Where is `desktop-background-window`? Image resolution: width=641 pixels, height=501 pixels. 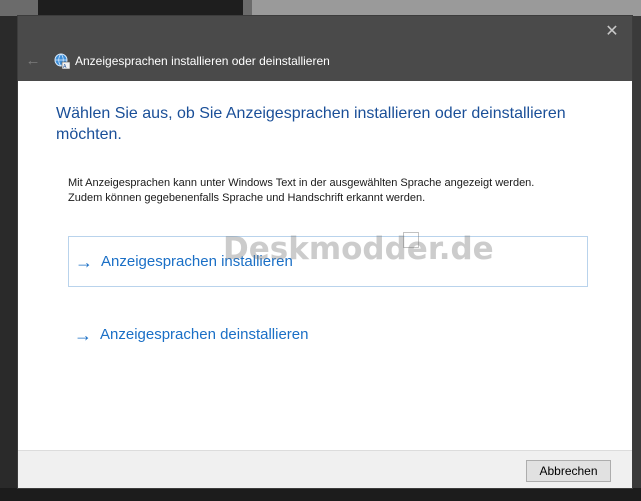
desktop-background-window is located at coordinates (446, 8).